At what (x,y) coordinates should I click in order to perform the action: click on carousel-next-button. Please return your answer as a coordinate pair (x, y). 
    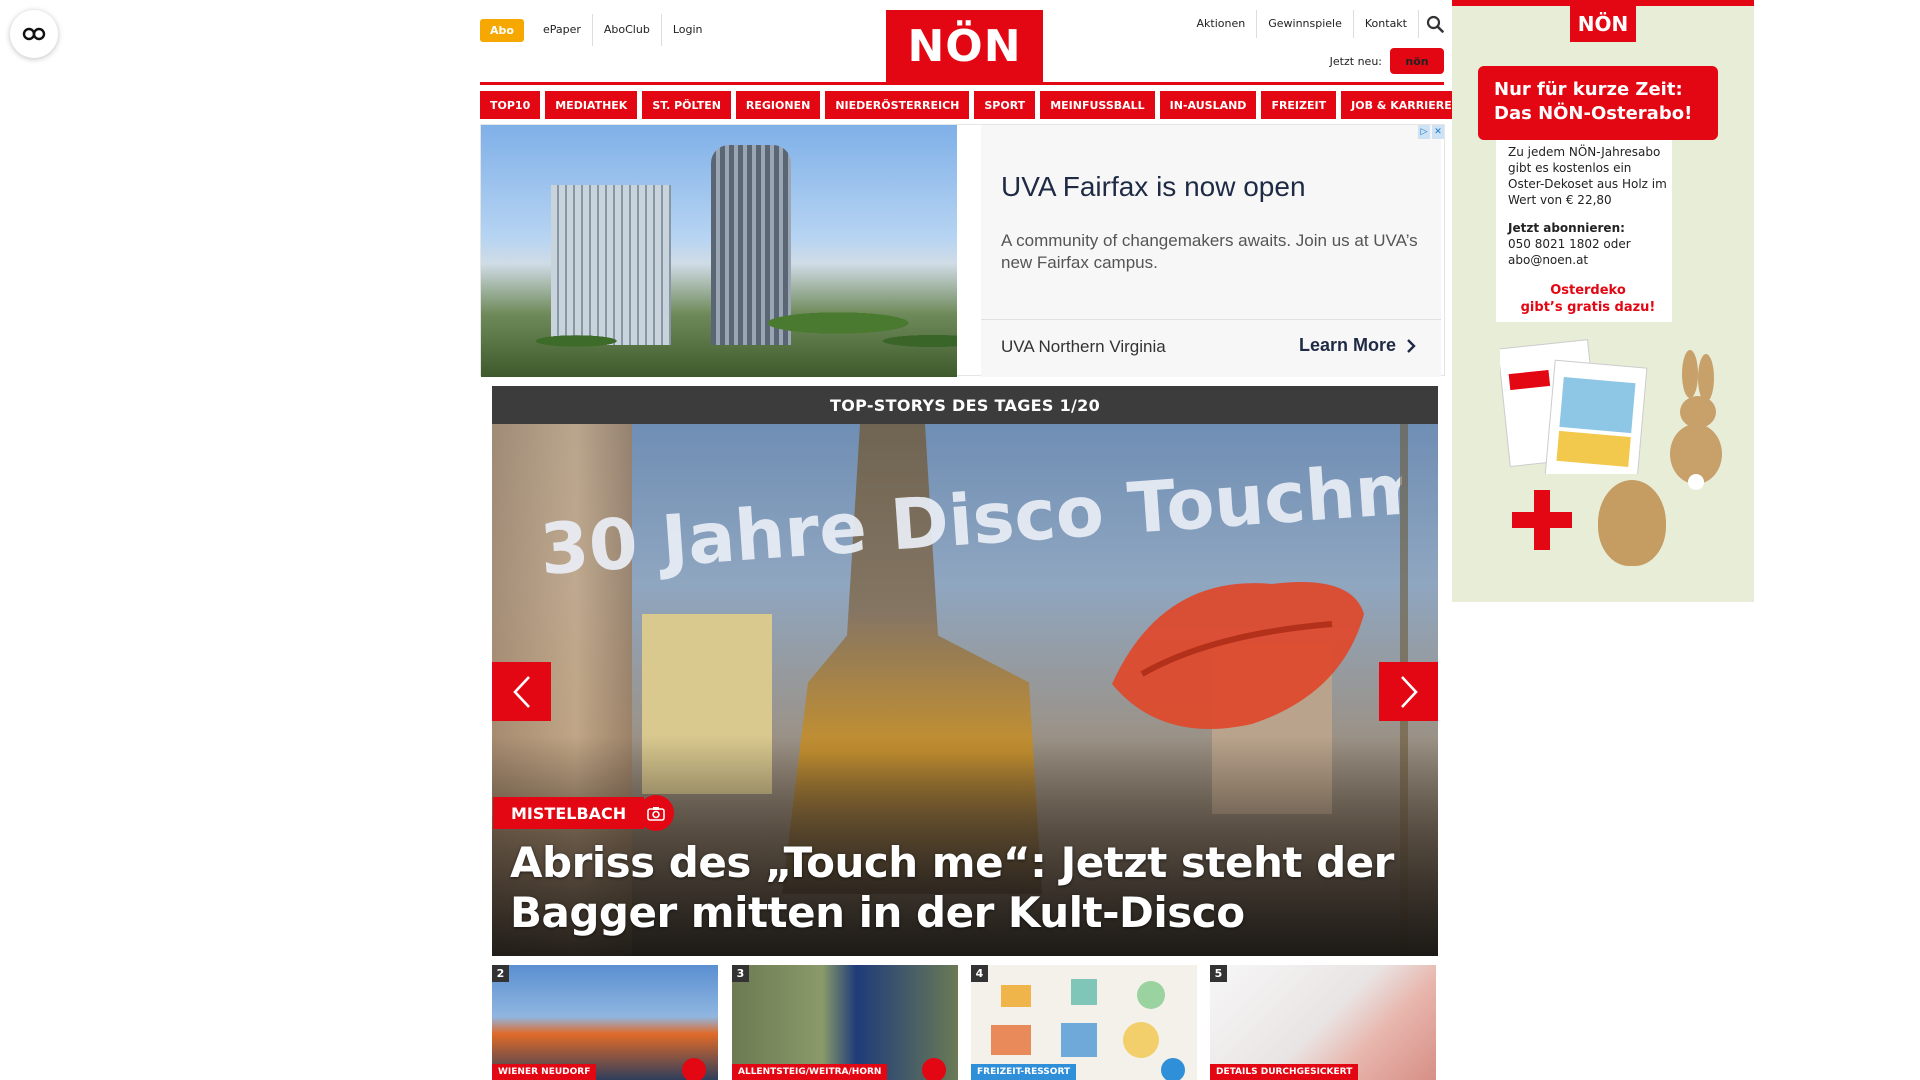
    Looking at the image, I should click on (1408, 691).